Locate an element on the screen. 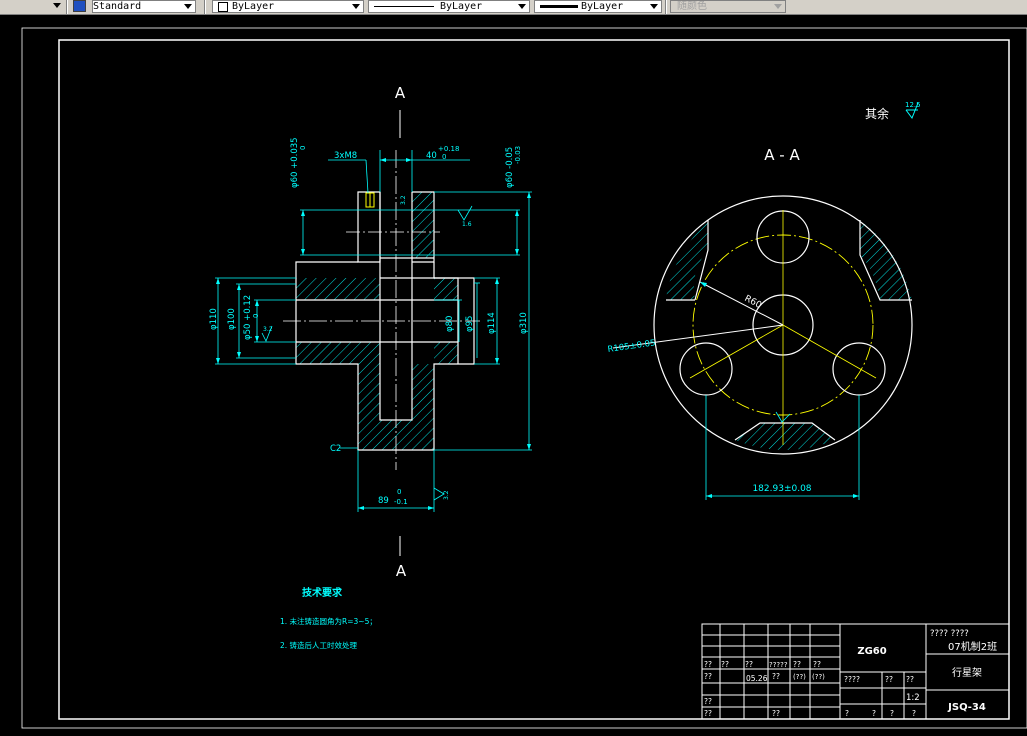 The height and width of the screenshot is (736, 1027). tech-item-1: 1. 未注铸造圆角为R=3~5； is located at coordinates (328, 621).